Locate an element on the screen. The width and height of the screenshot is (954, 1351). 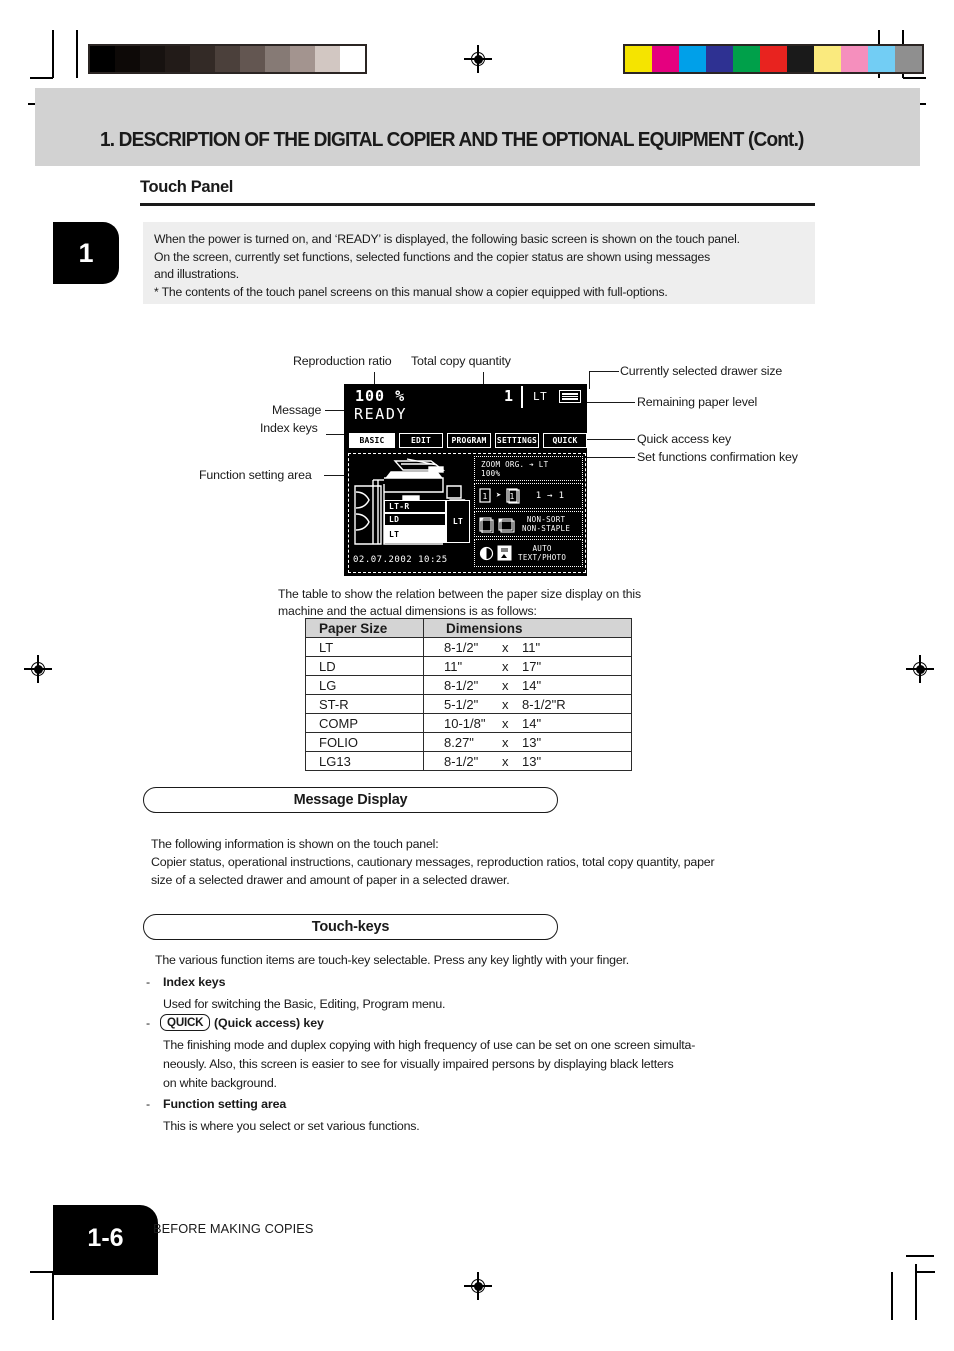
cell-paper-size: LG13 is located at coordinates (364, 761).